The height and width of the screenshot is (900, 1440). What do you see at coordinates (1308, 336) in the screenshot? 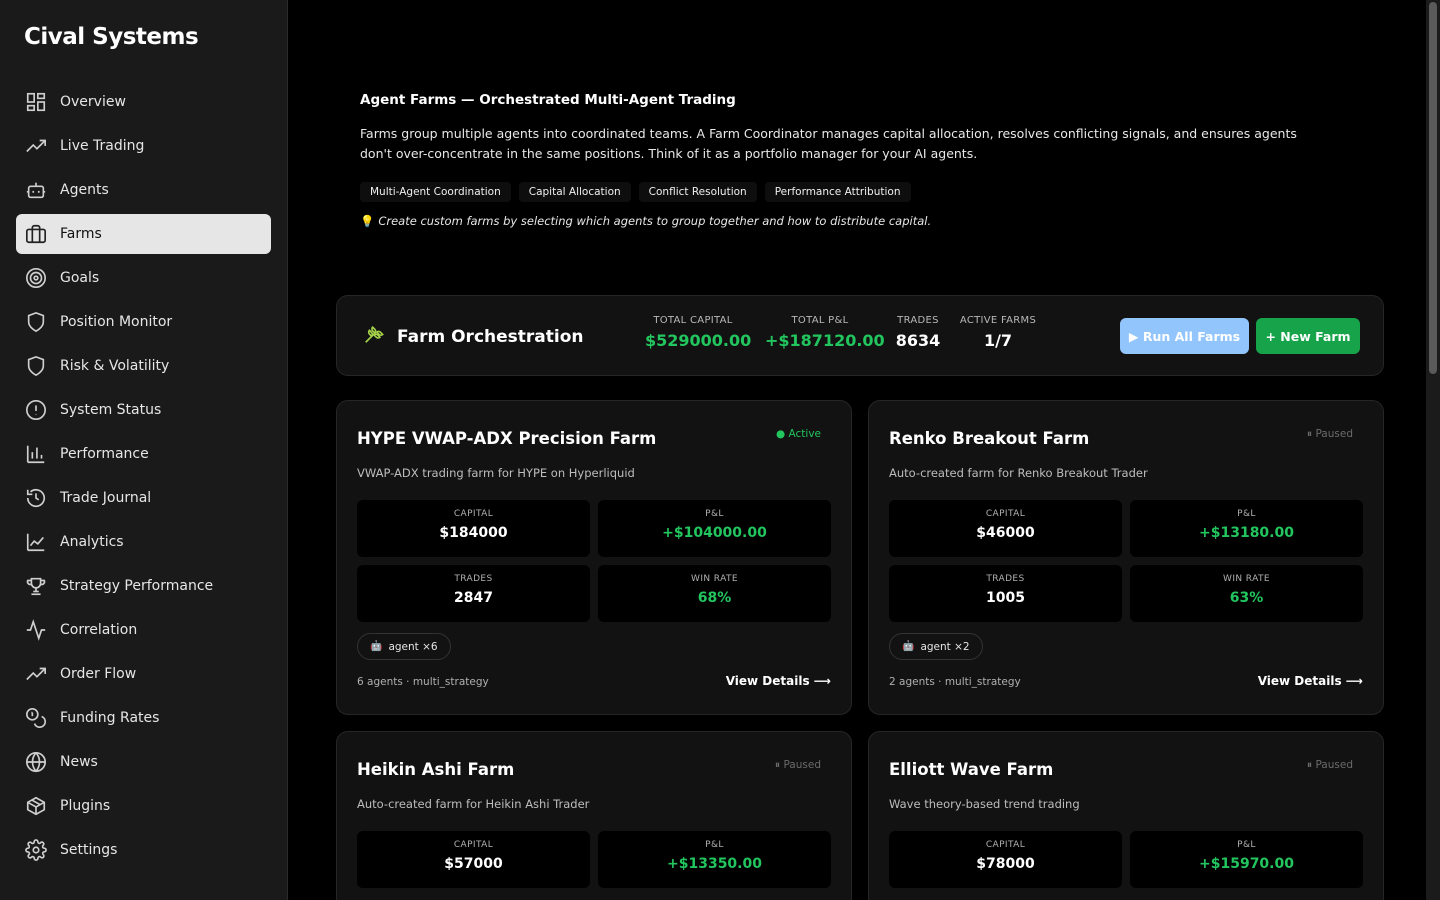
I see `new-farm-button: + New Farm` at bounding box center [1308, 336].